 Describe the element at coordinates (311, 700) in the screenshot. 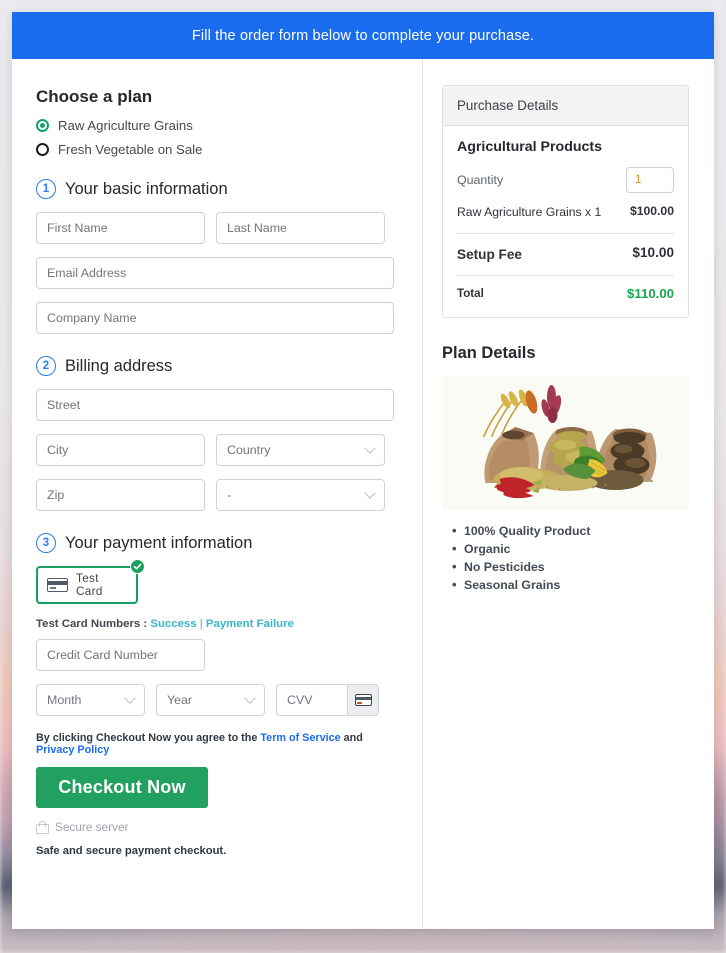

I see `cvv-input: CVV` at that location.